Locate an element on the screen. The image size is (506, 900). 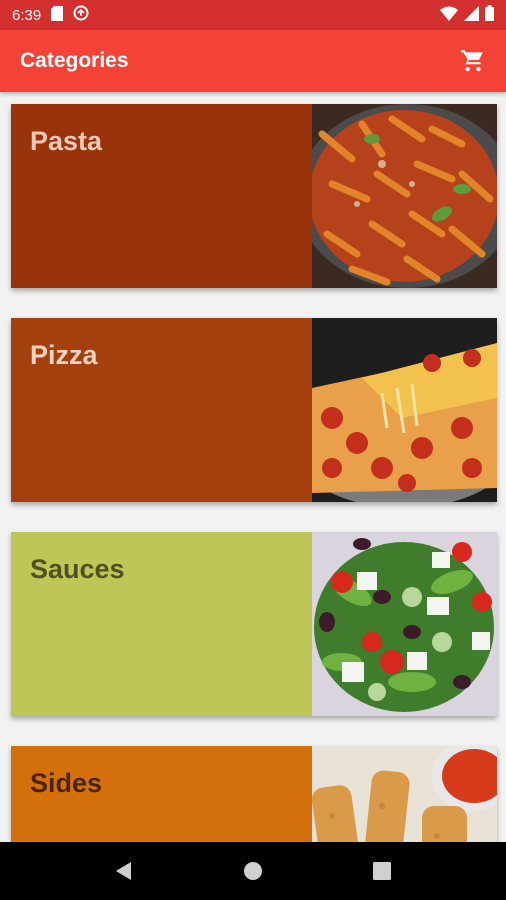
wifi-icon is located at coordinates (449, 15).